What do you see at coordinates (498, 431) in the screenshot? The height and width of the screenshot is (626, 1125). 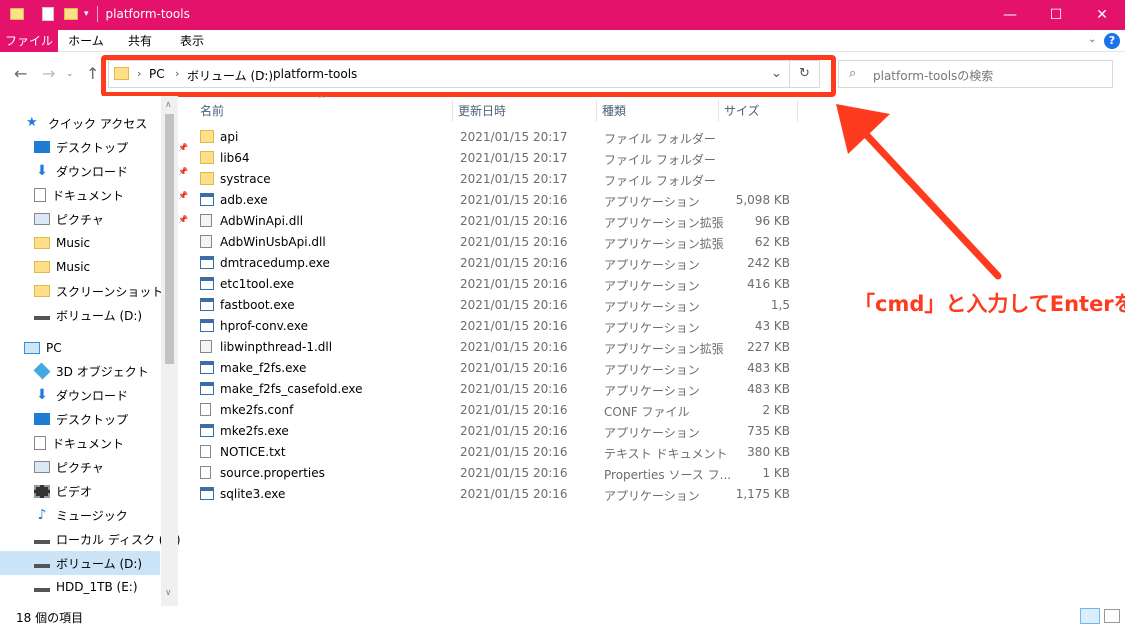 I see `file-row: mke2fs.exe 2021/01/15 20:16 アプリケーション 735 KB` at bounding box center [498, 431].